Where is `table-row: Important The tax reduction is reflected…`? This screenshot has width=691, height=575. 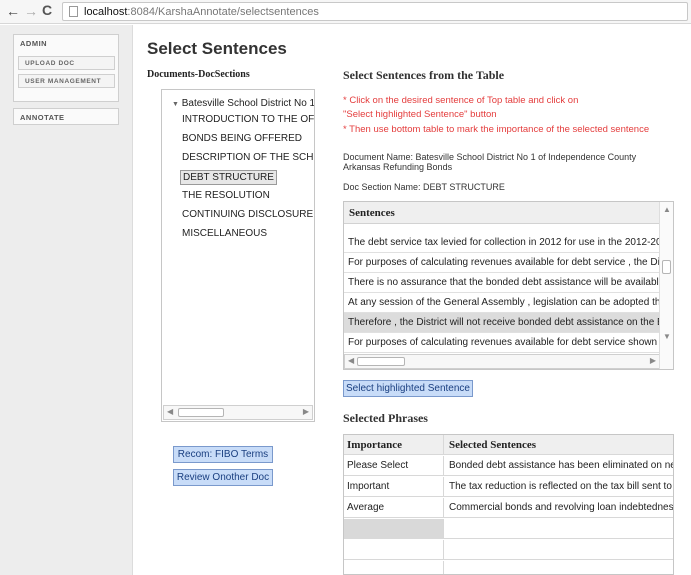 table-row: Important The tax reduction is reflected… is located at coordinates (508, 487).